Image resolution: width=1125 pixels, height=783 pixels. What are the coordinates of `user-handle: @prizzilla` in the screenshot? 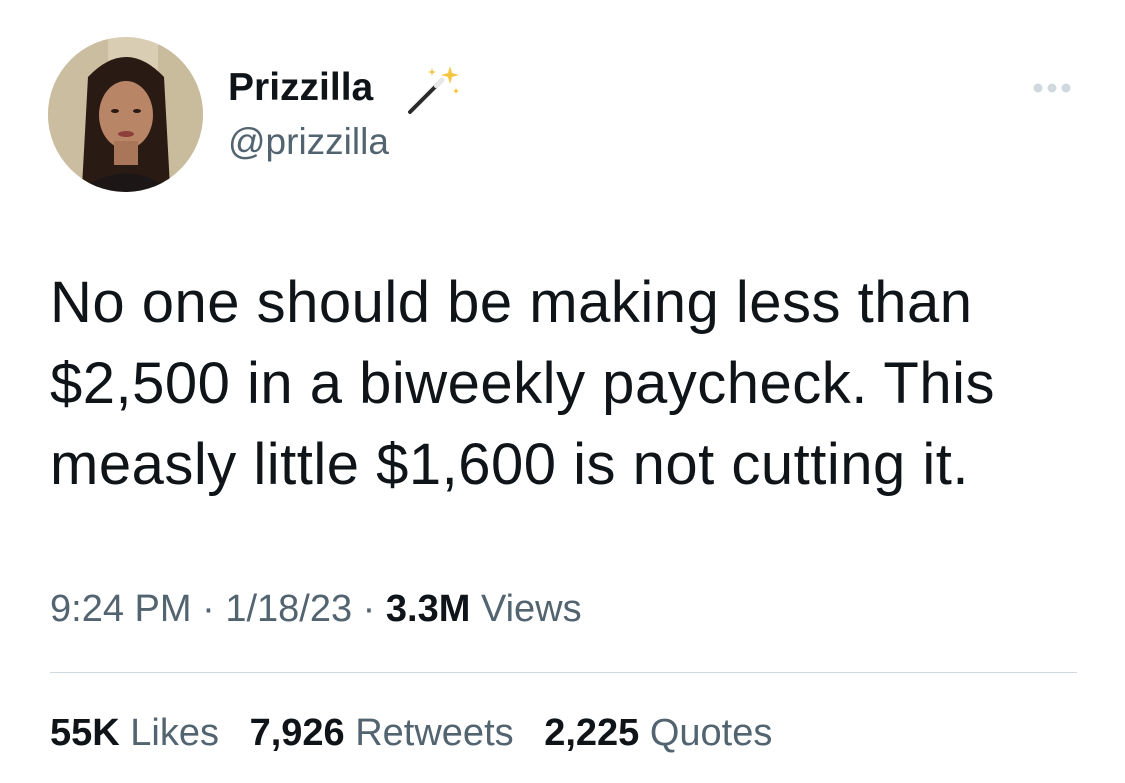 It's located at (308, 142).